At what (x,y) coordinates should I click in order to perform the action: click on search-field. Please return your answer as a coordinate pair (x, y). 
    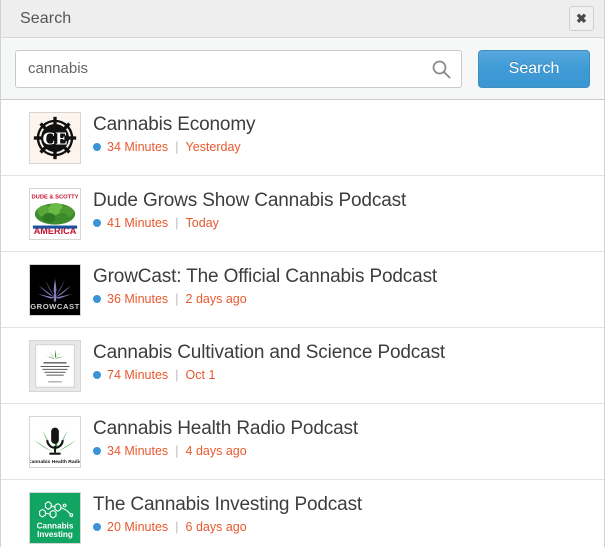
    Looking at the image, I should click on (238, 68).